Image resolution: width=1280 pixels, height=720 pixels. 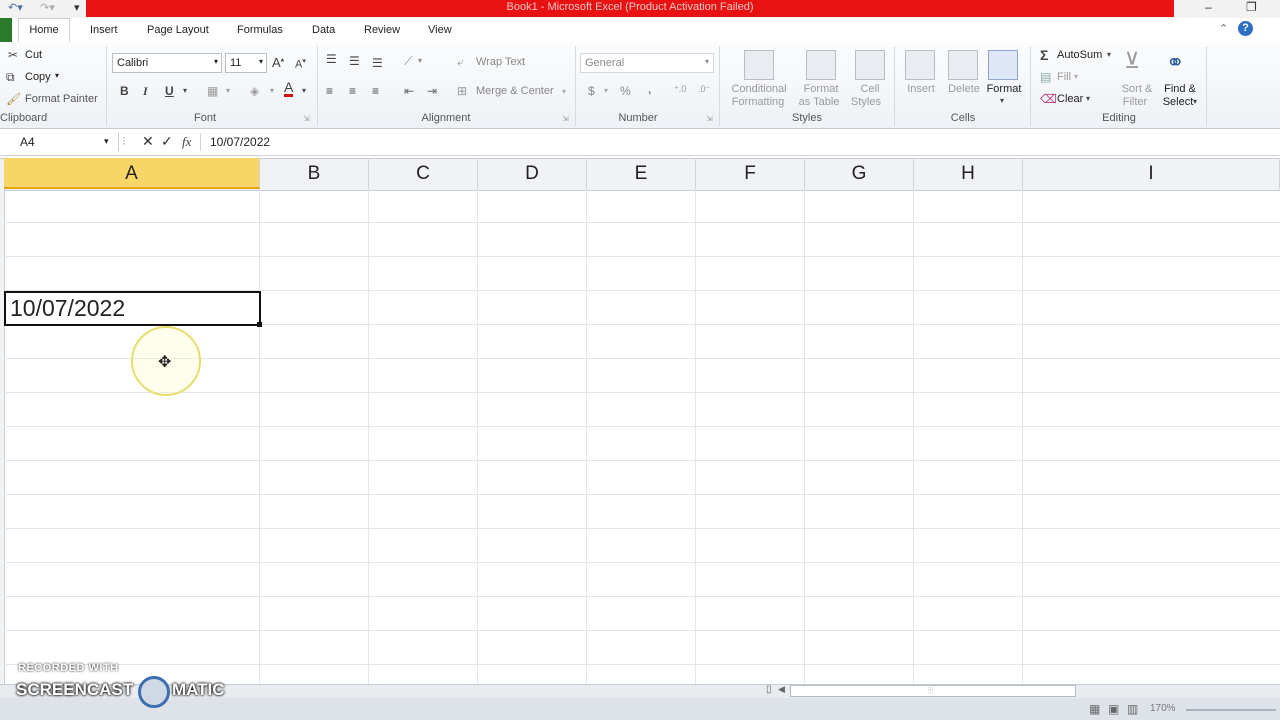 I want to click on format-painter-button: Format Painter, so click(x=61, y=99).